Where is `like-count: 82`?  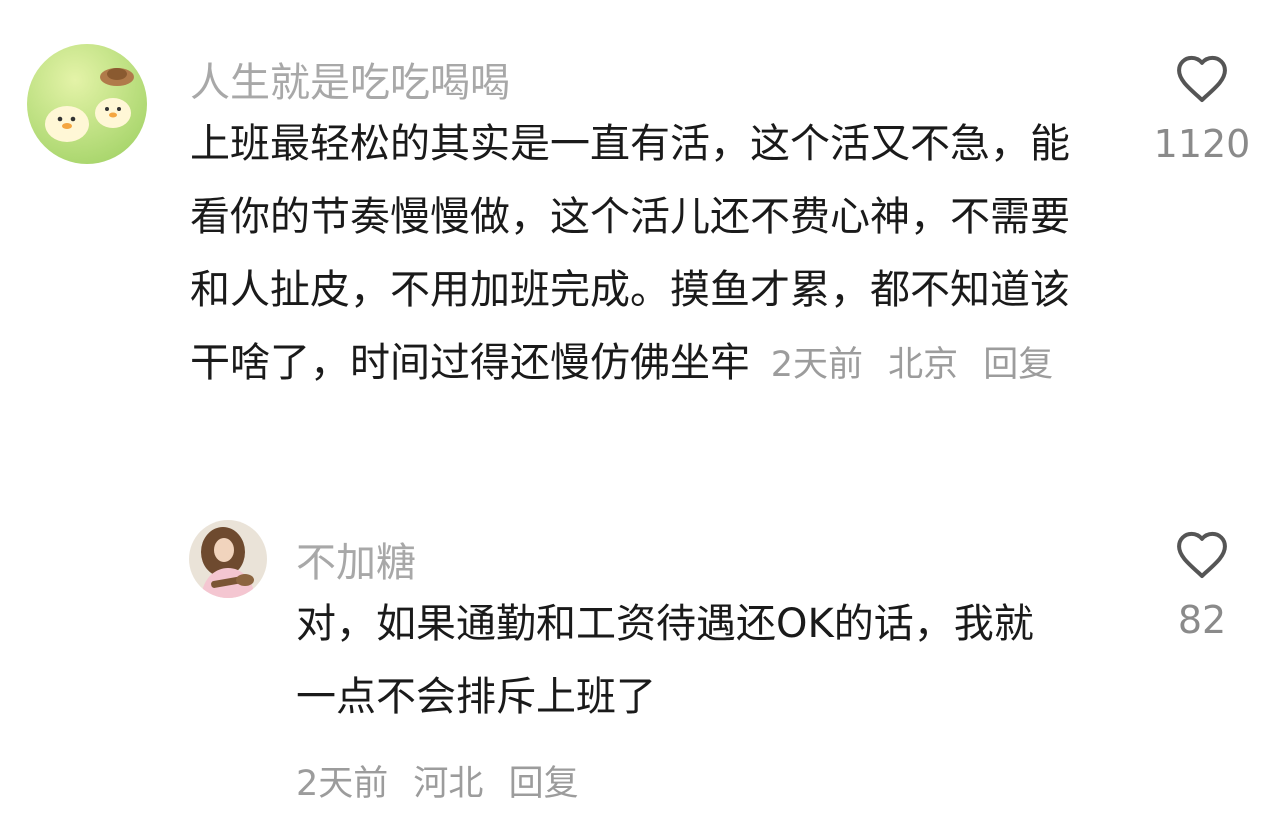
like-count: 82 is located at coordinates (1202, 620).